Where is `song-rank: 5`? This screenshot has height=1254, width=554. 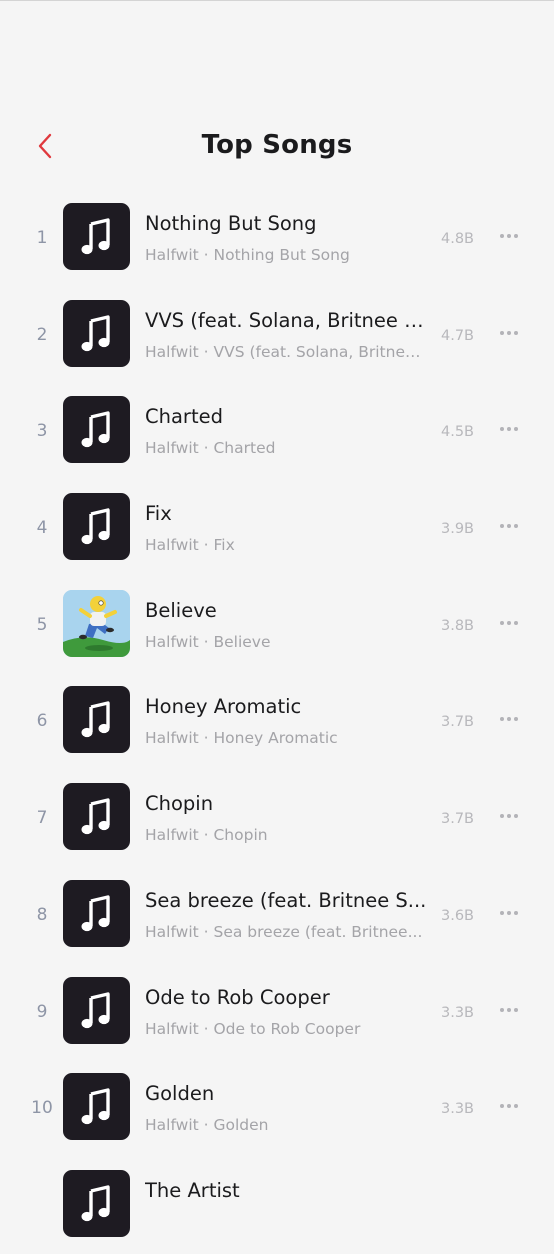 song-rank: 5 is located at coordinates (42, 624).